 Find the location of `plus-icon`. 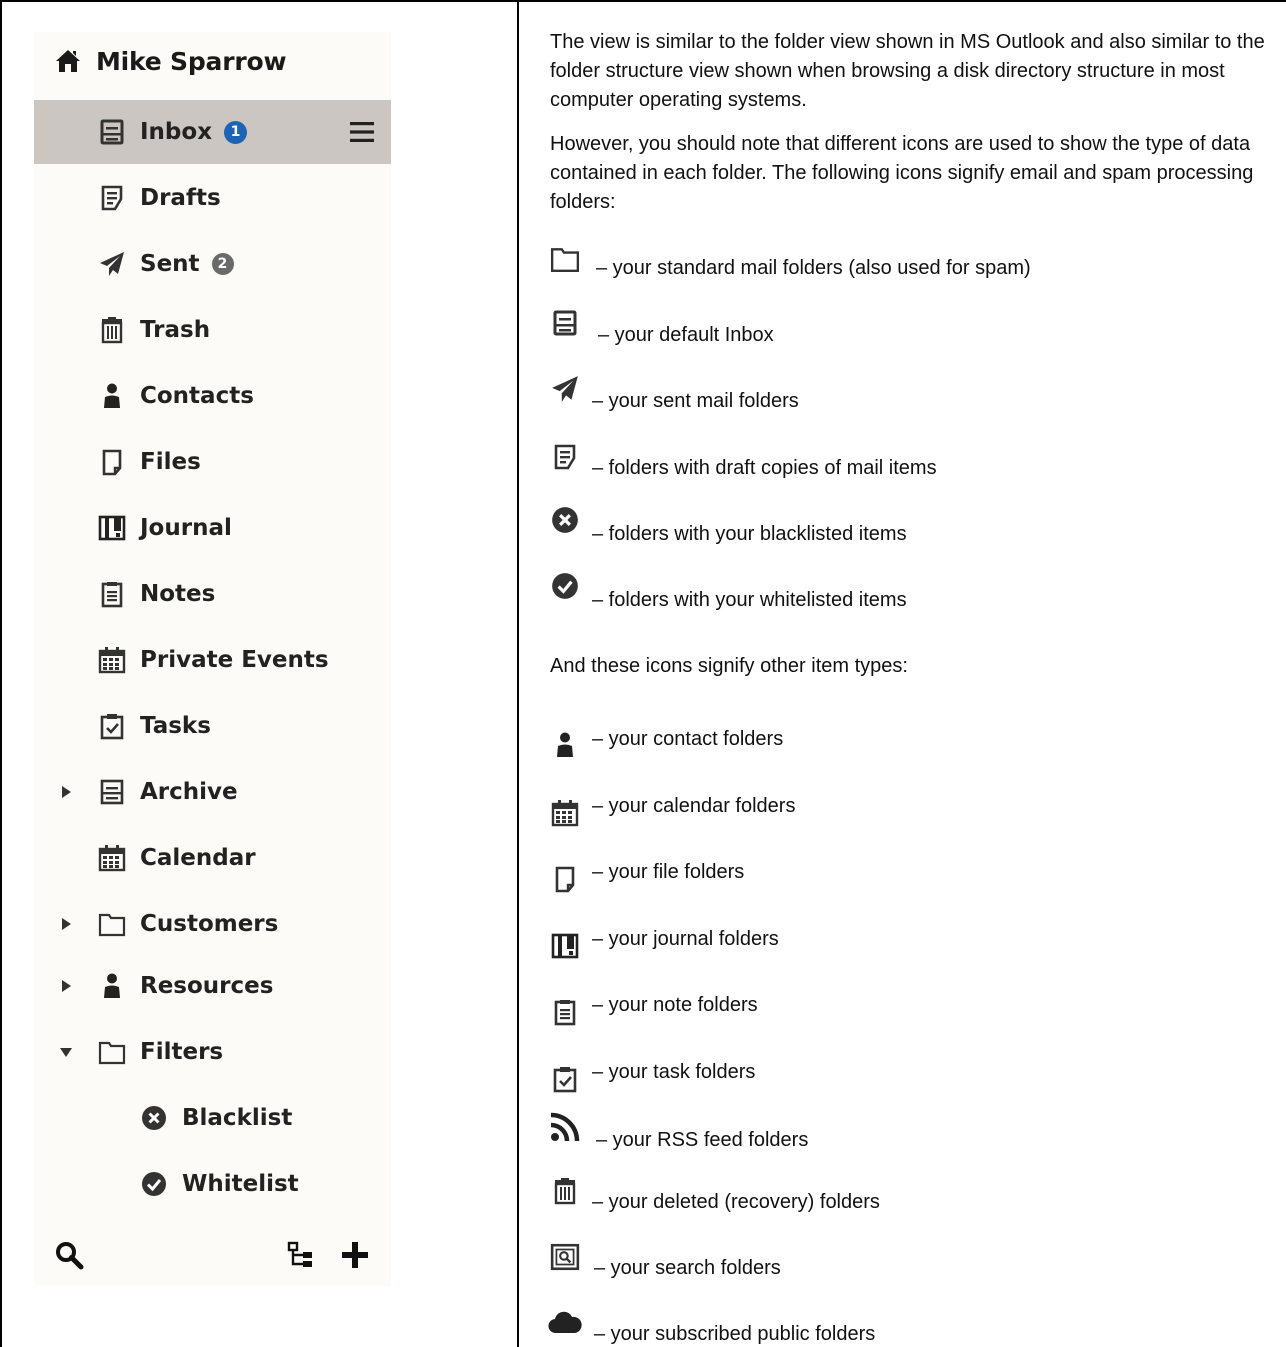

plus-icon is located at coordinates (355, 1255).